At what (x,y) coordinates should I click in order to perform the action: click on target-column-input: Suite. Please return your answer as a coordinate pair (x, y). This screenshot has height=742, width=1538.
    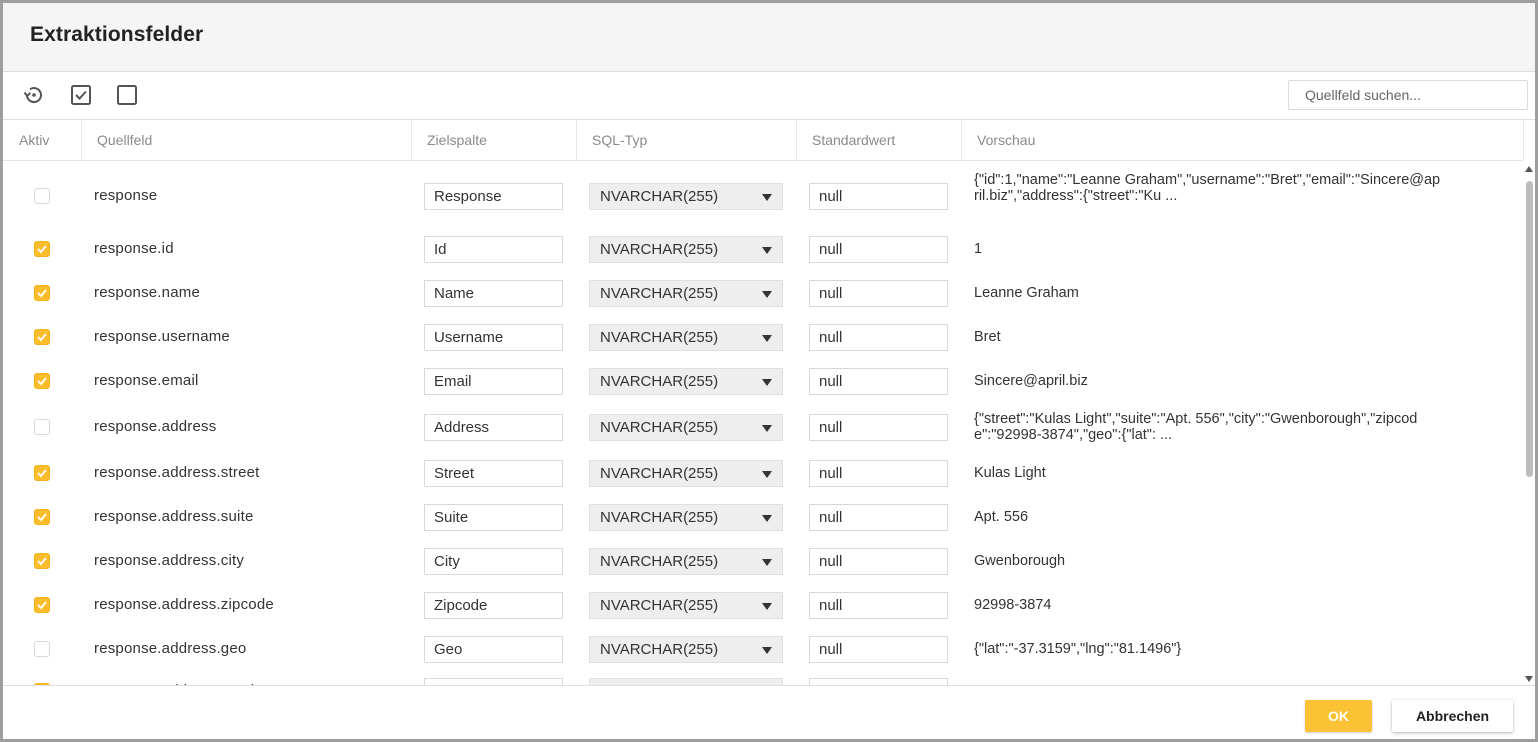
    Looking at the image, I should click on (493, 517).